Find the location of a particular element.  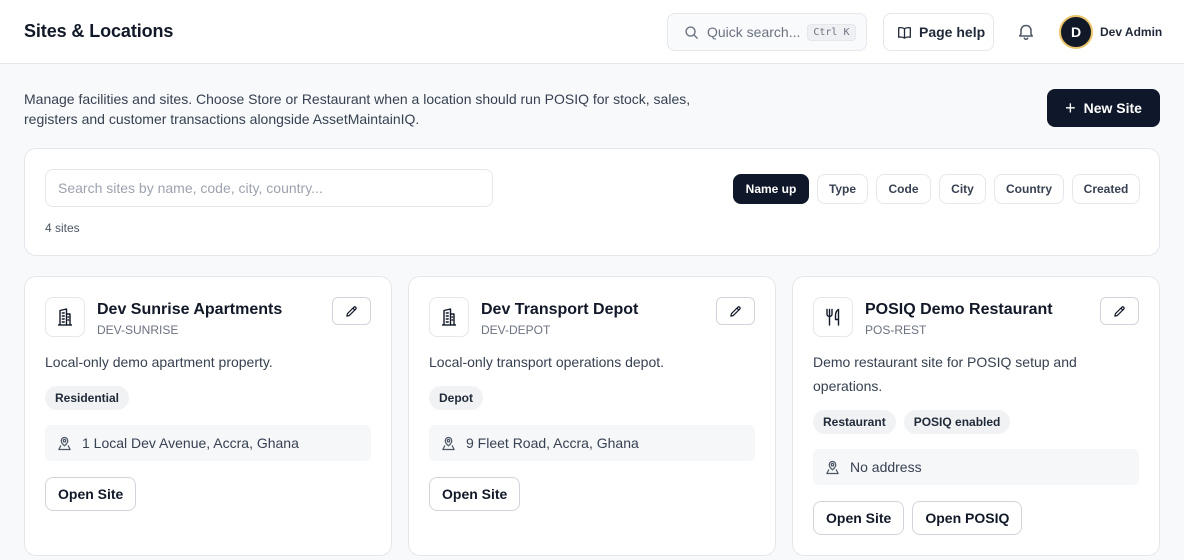

page-help-button: Page help is located at coordinates (938, 32).